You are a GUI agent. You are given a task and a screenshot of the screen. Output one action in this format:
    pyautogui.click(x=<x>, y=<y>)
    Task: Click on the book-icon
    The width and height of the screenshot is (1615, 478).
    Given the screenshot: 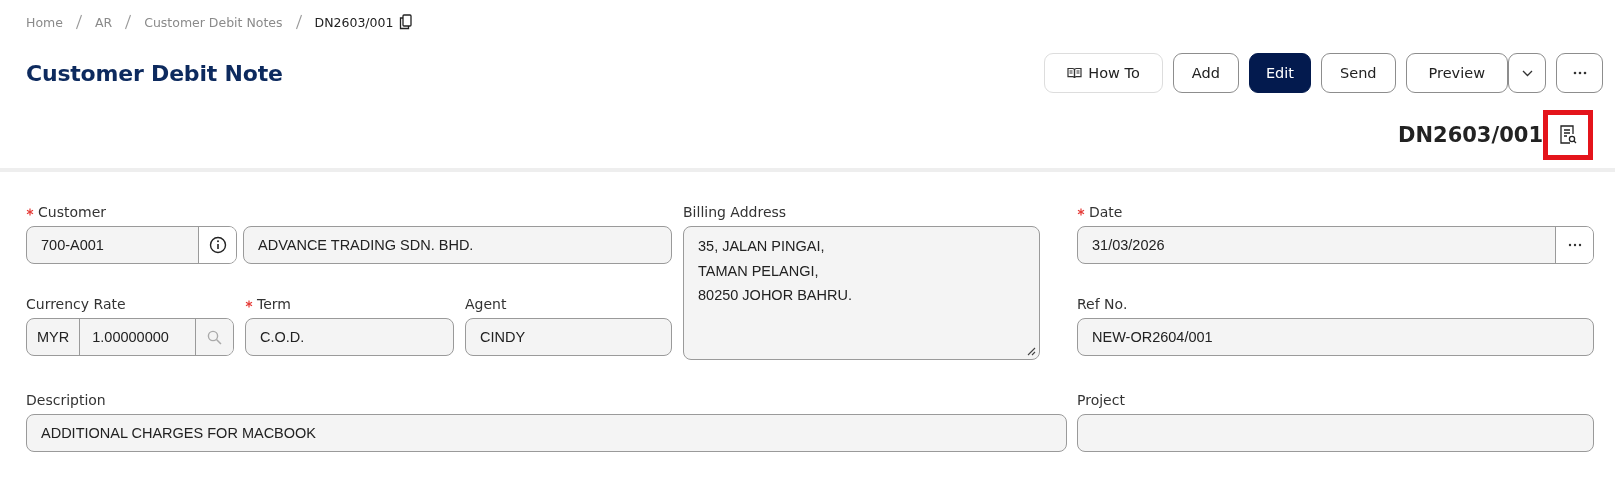 What is the action you would take?
    pyautogui.click(x=1075, y=73)
    